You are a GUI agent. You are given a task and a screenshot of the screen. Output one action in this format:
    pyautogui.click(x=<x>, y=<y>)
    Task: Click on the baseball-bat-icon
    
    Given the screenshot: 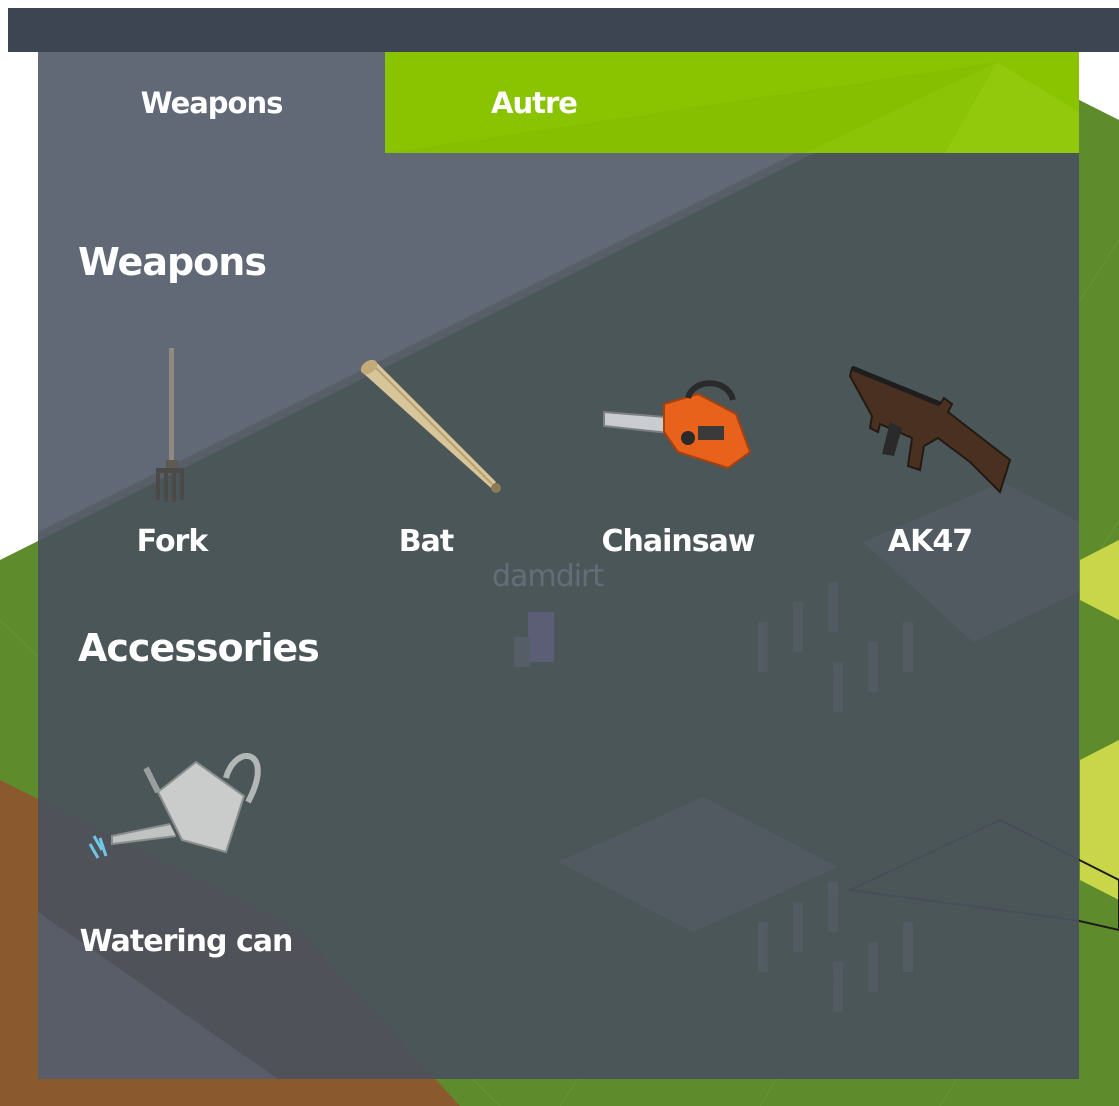 What is the action you would take?
    pyautogui.click(x=430, y=426)
    